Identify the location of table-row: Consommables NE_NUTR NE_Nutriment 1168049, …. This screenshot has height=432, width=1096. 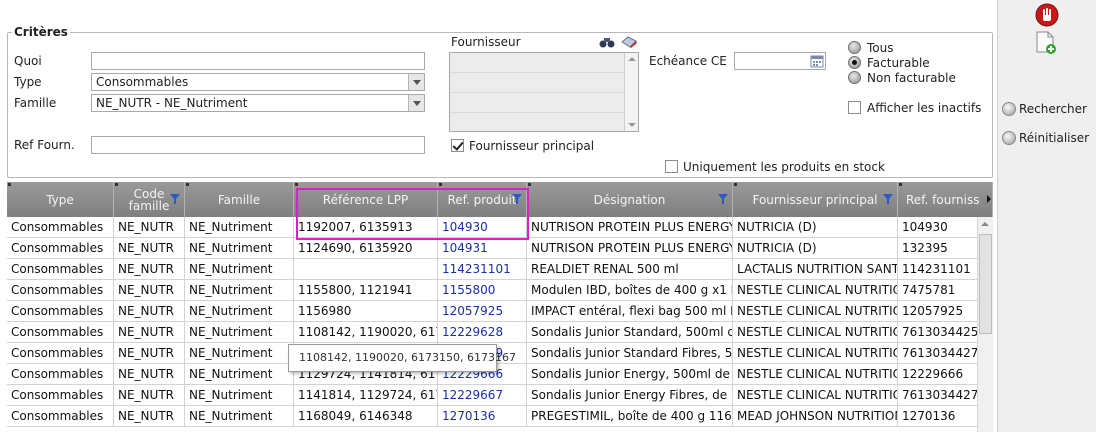
(500, 416).